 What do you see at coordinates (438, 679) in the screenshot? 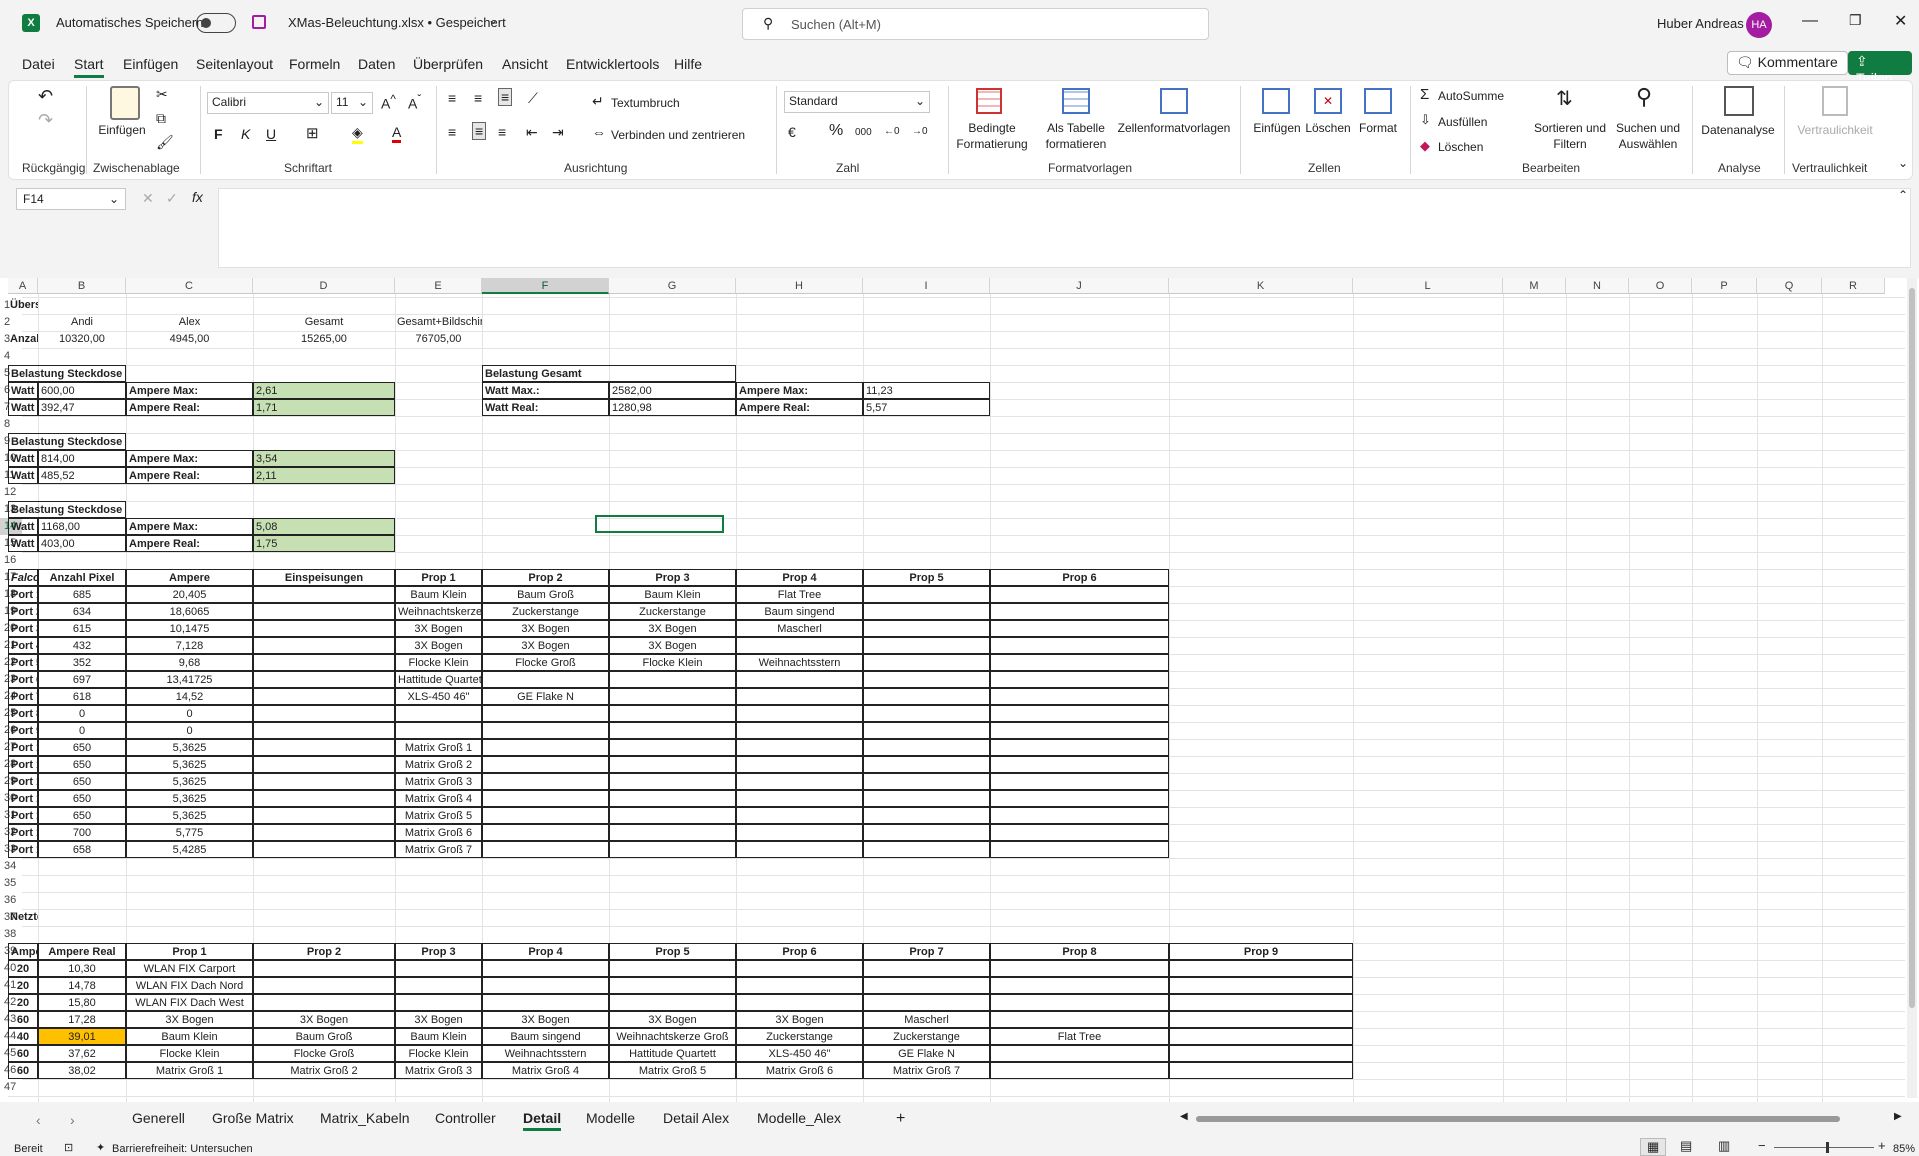
I see `falcon-cell: Hattitude Quartett` at bounding box center [438, 679].